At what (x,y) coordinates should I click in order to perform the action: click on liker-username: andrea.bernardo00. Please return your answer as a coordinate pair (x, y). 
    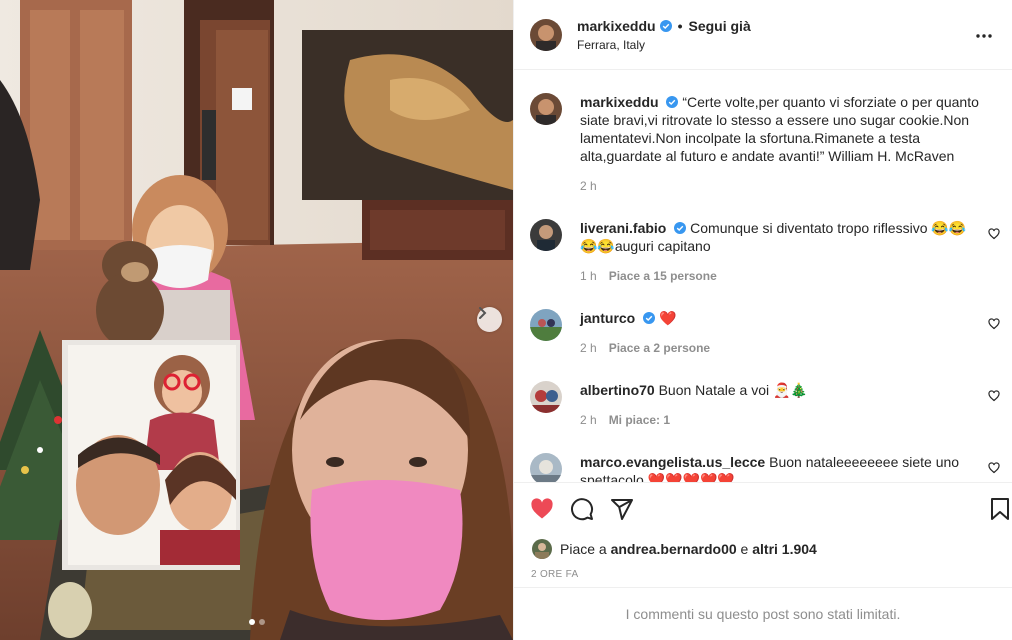
    Looking at the image, I should click on (674, 549).